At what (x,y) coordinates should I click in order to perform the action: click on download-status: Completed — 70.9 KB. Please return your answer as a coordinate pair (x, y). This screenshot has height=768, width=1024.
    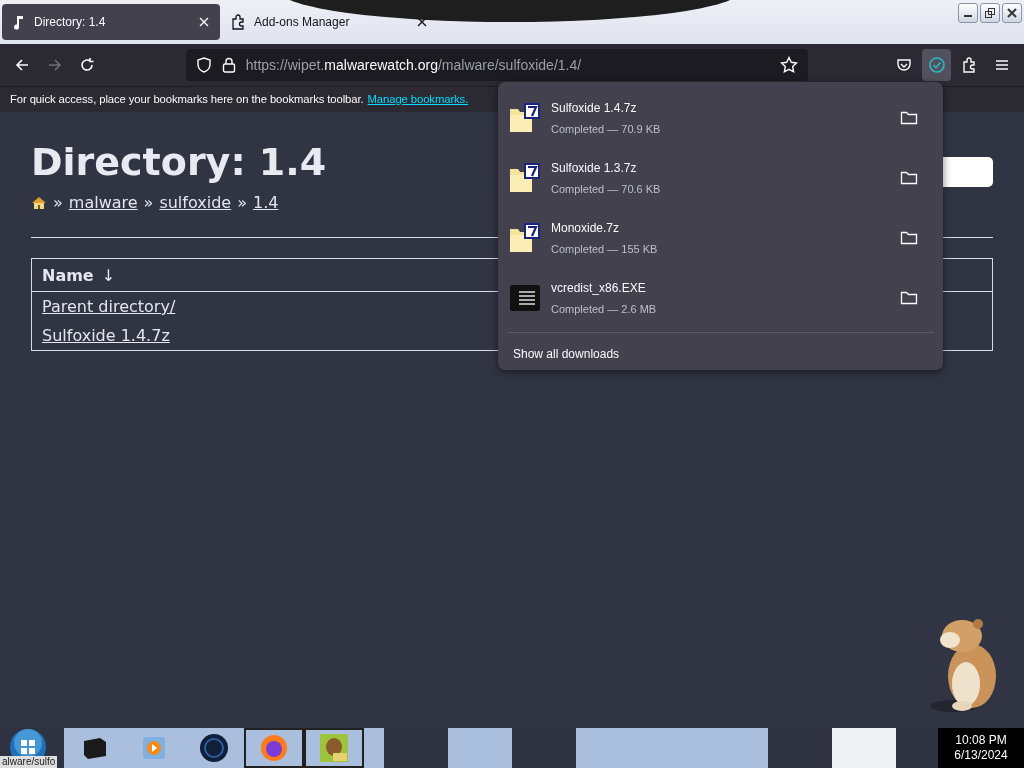
    Looking at the image, I should click on (606, 129).